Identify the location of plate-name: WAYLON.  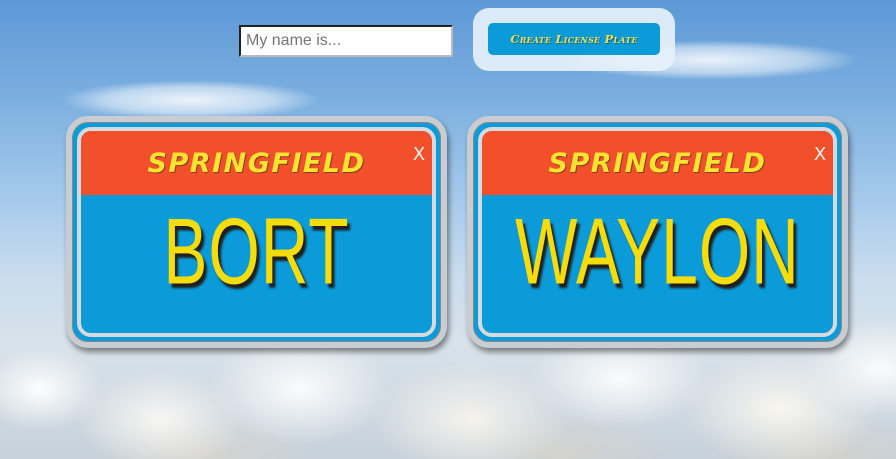
(657, 251).